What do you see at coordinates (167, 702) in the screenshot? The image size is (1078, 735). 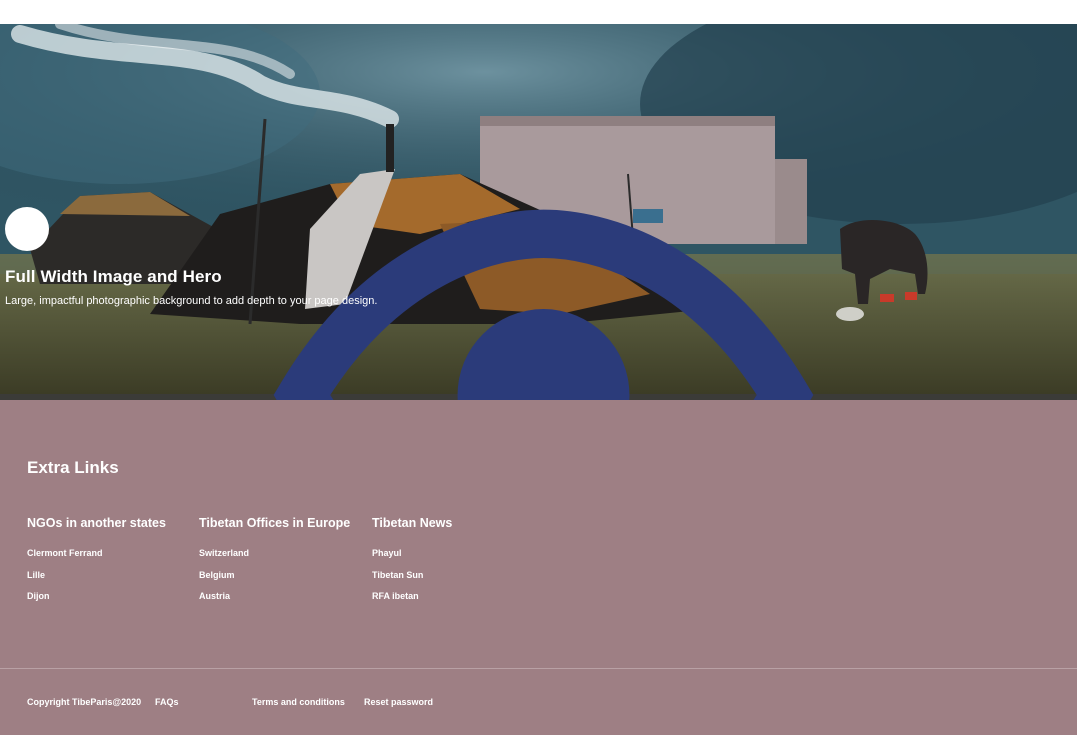 I see `faqs-link: FAQs` at bounding box center [167, 702].